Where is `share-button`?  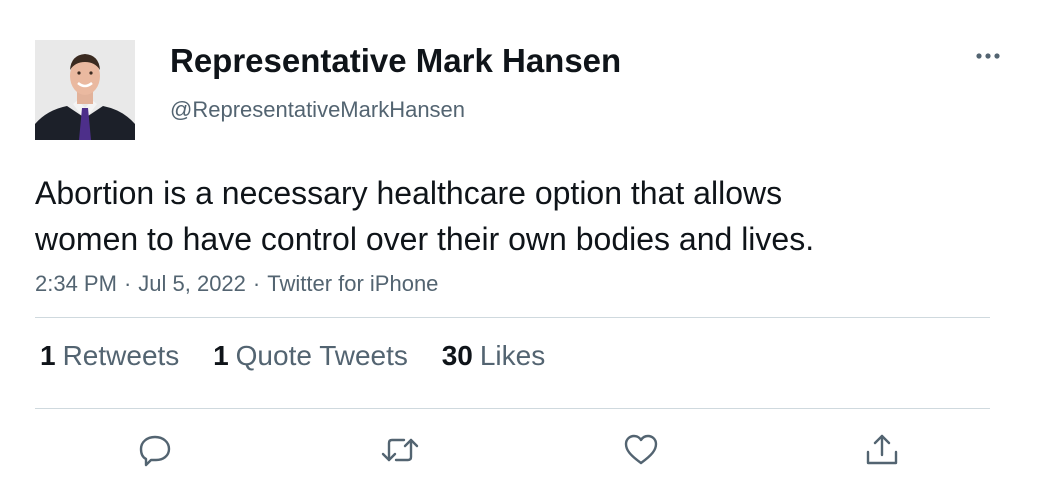
share-button is located at coordinates (882, 450).